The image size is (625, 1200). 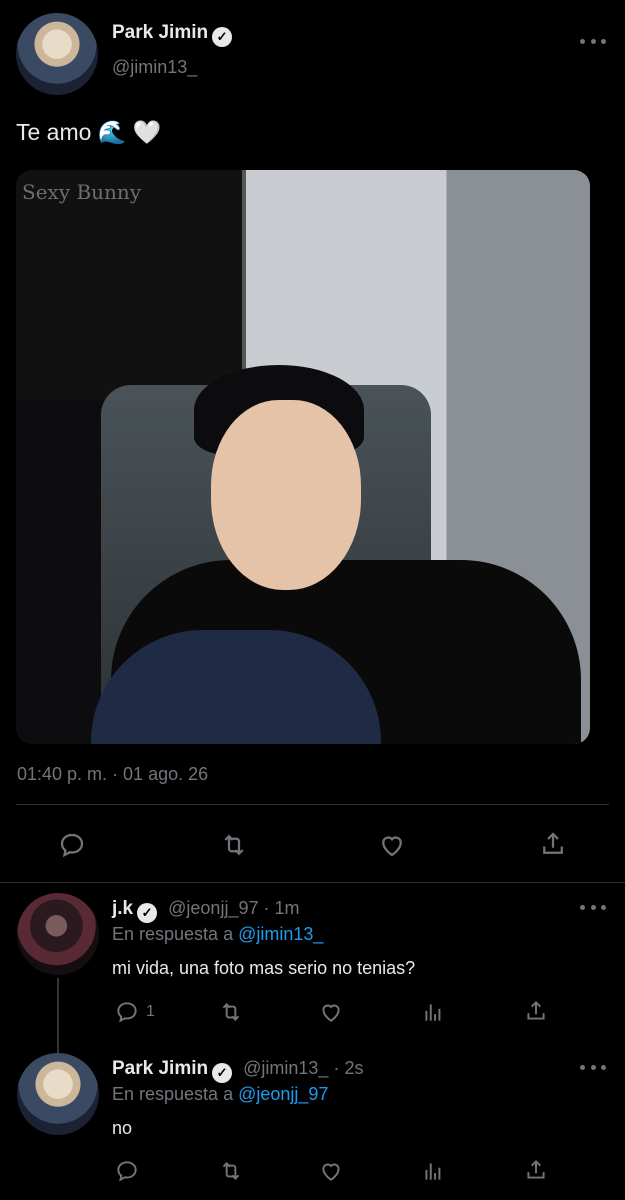 What do you see at coordinates (131, 285) in the screenshot?
I see `photo-window` at bounding box center [131, 285].